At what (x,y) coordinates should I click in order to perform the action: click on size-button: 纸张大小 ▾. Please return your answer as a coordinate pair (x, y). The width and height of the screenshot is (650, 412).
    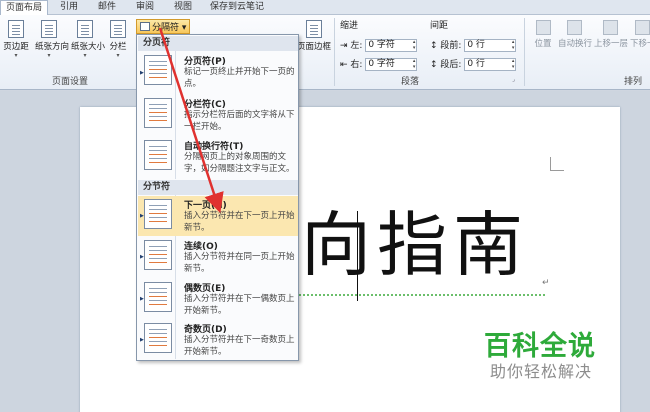
    Looking at the image, I should click on (88, 38).